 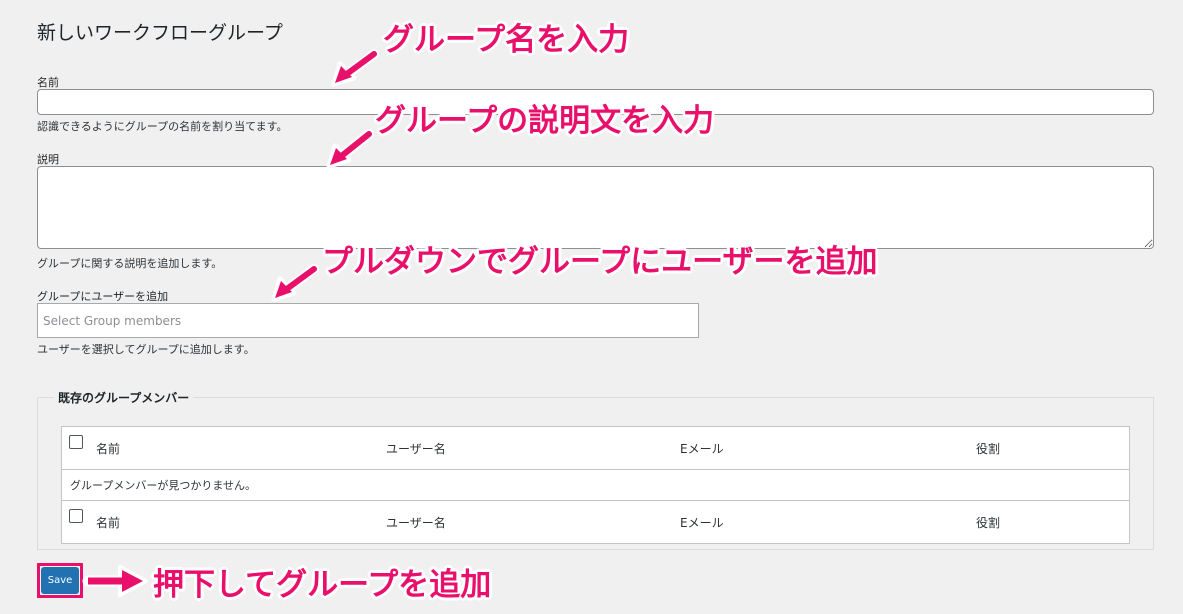 I want to click on callout-description: グループの説明文を入力, so click(x=545, y=121).